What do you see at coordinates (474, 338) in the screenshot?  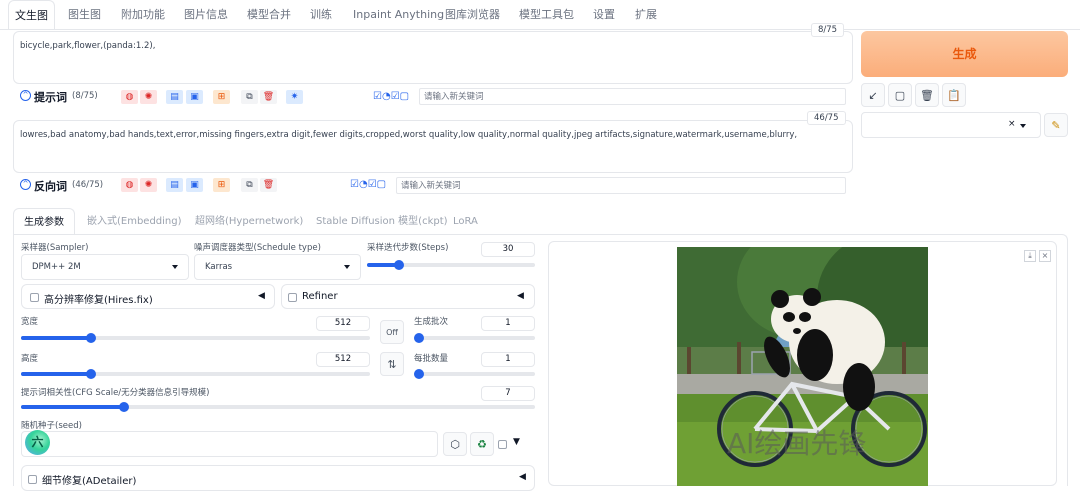 I see `batch-count-slider` at bounding box center [474, 338].